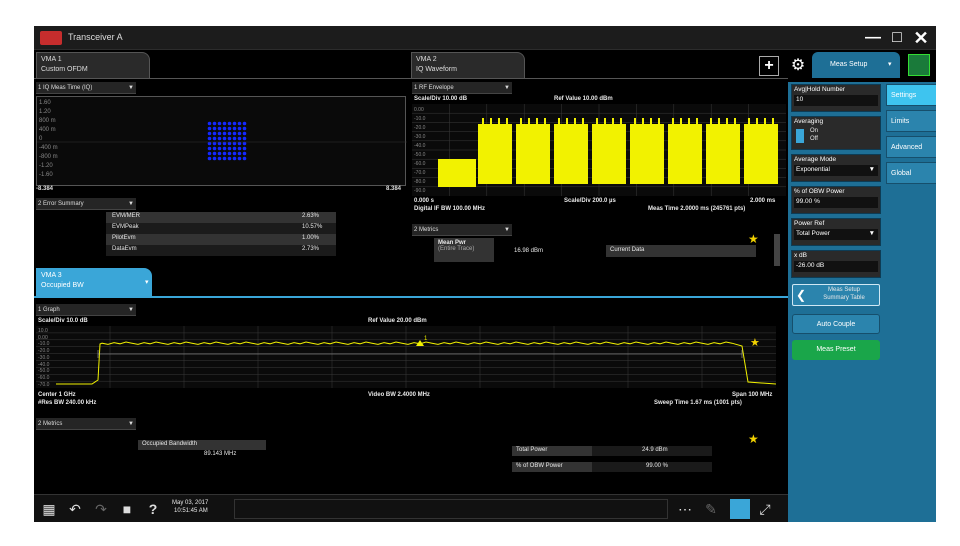 This screenshot has height=546, width=960. What do you see at coordinates (627, 250) in the screenshot?
I see `current-data-label: Current Data` at bounding box center [627, 250].